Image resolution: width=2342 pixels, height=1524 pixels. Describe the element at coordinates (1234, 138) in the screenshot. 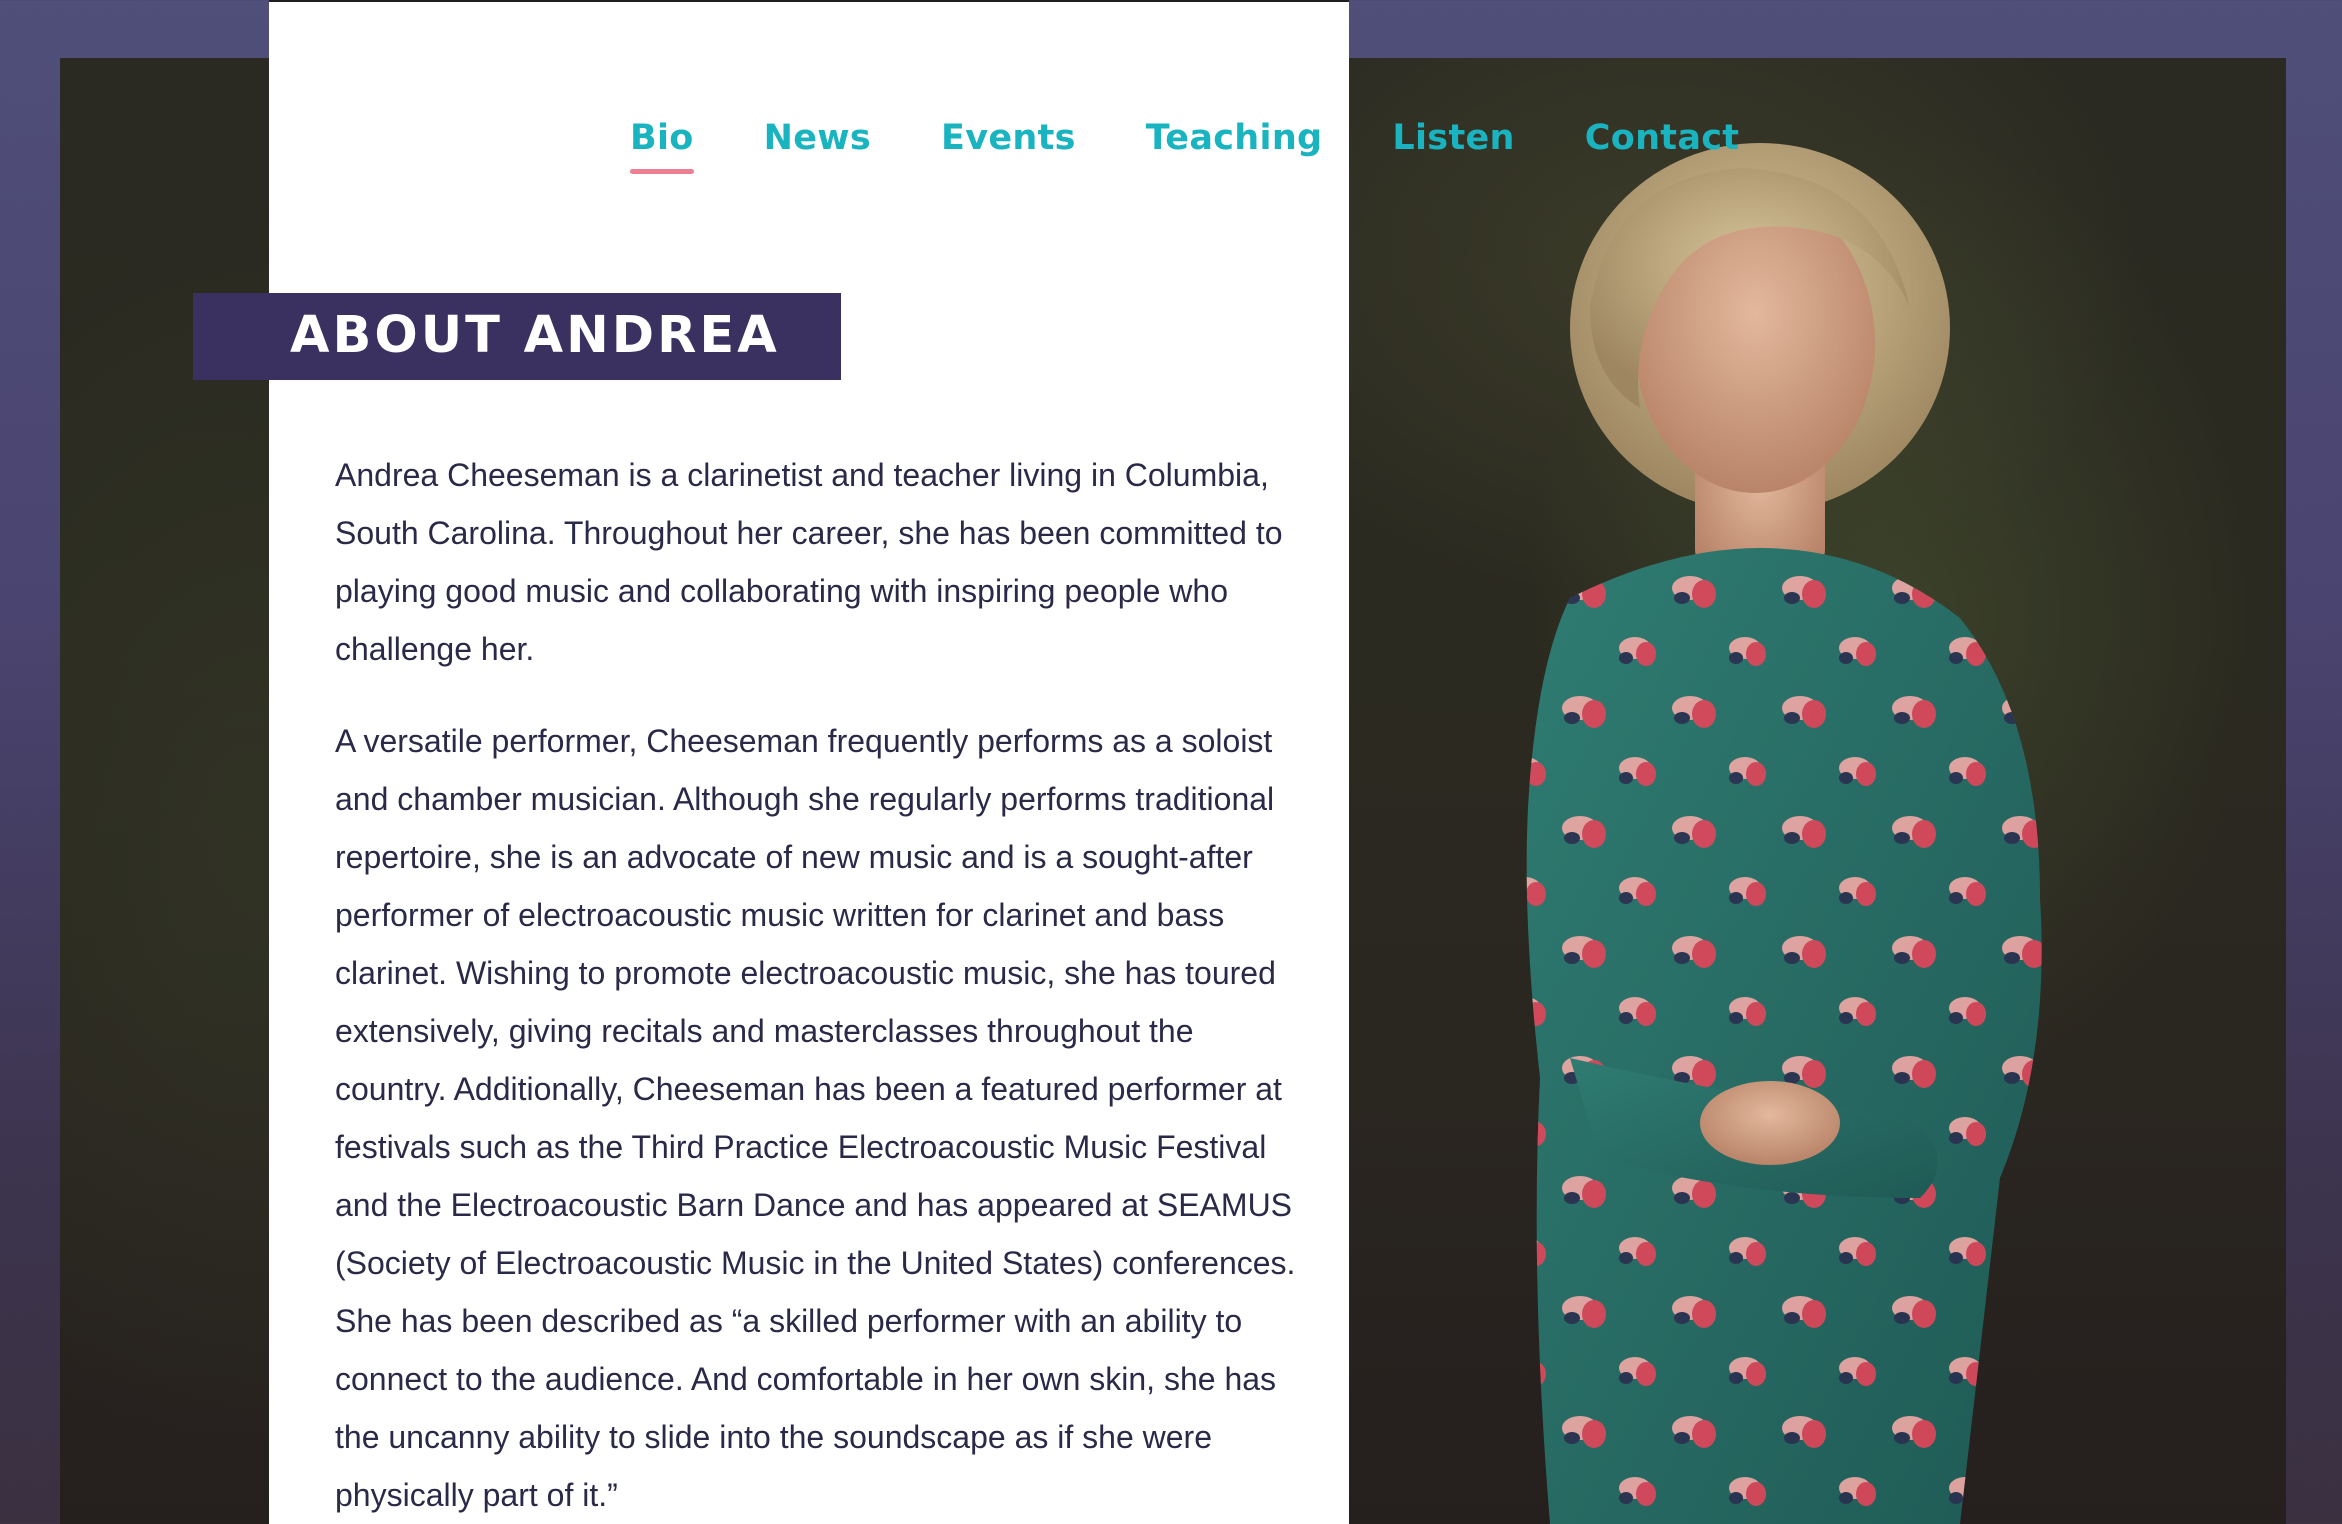

I see `nav-teaching-link: Teaching` at that location.